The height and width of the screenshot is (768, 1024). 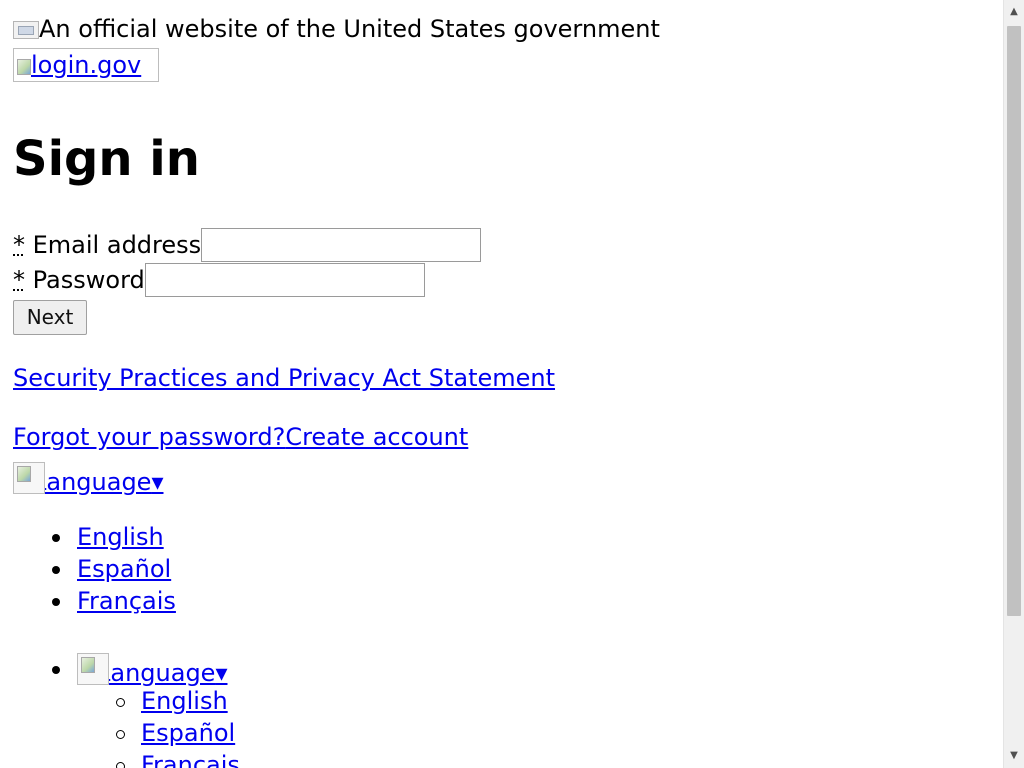 I want to click on password-row: * Password, so click(x=219, y=280).